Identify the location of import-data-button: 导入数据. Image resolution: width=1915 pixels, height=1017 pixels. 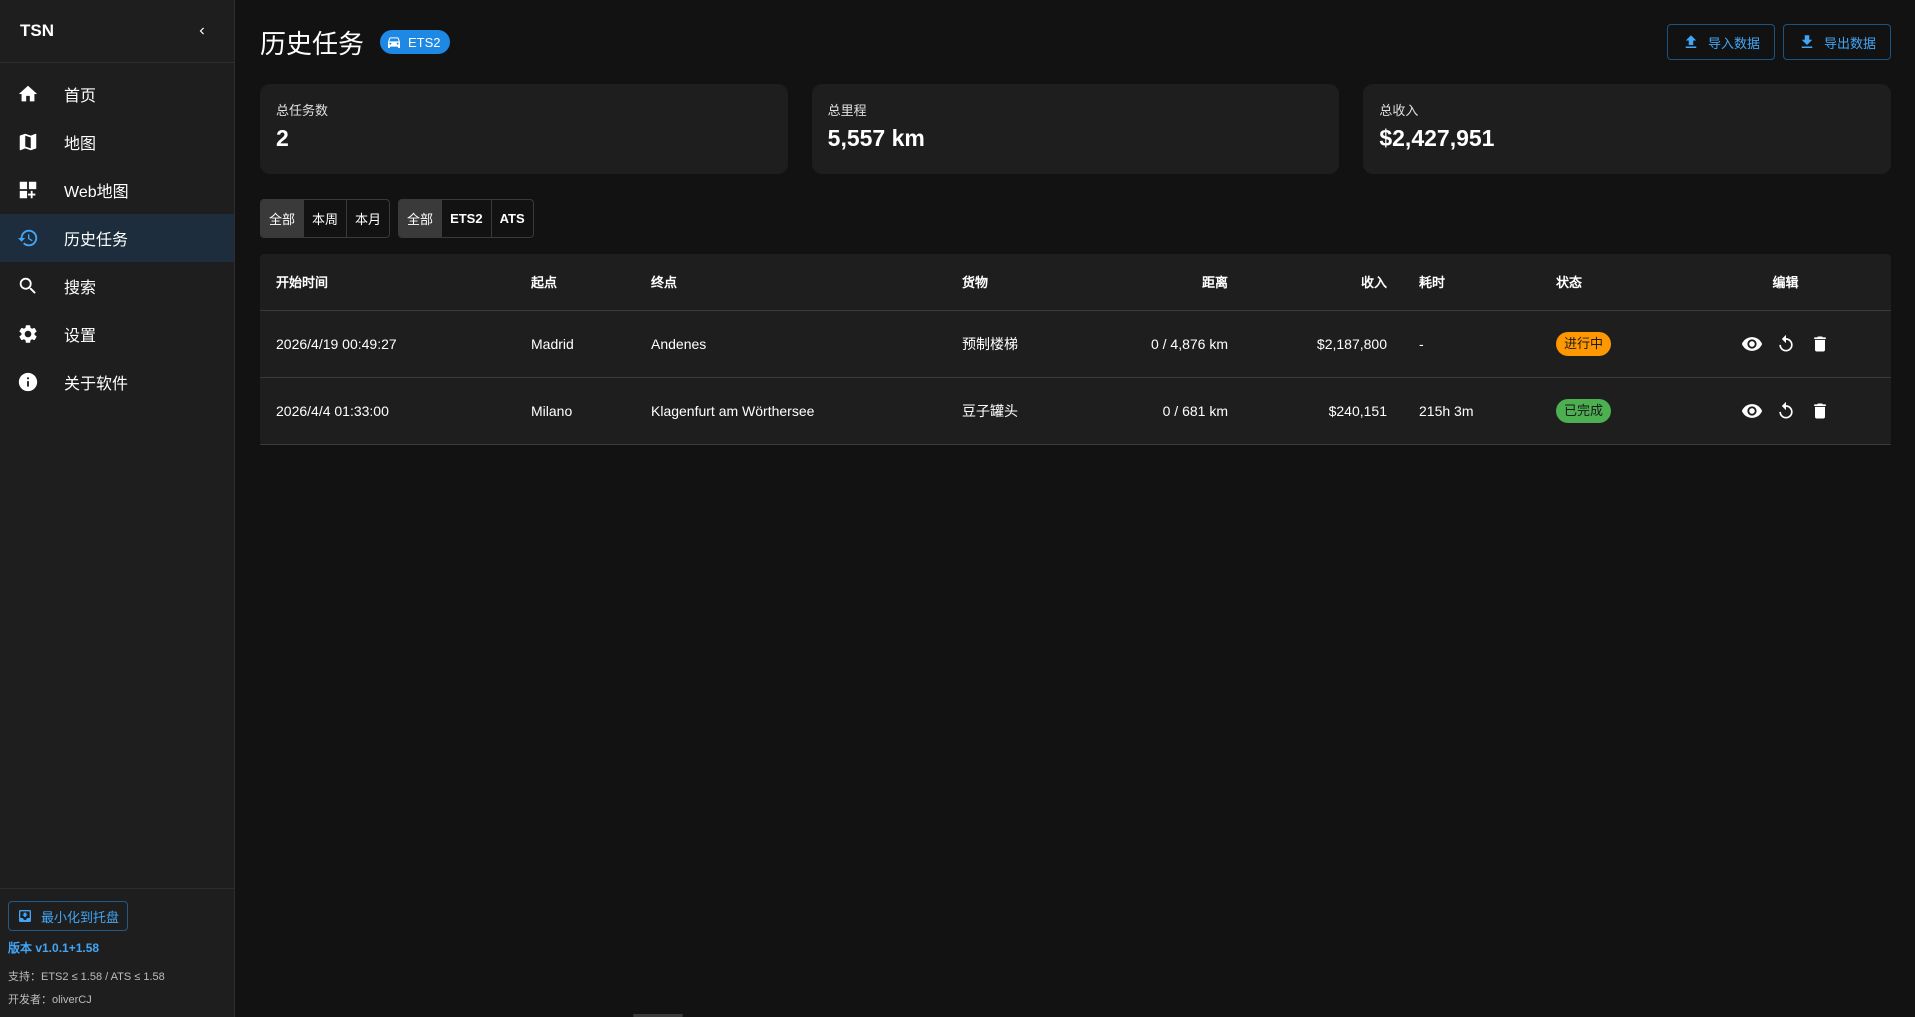
(1720, 42).